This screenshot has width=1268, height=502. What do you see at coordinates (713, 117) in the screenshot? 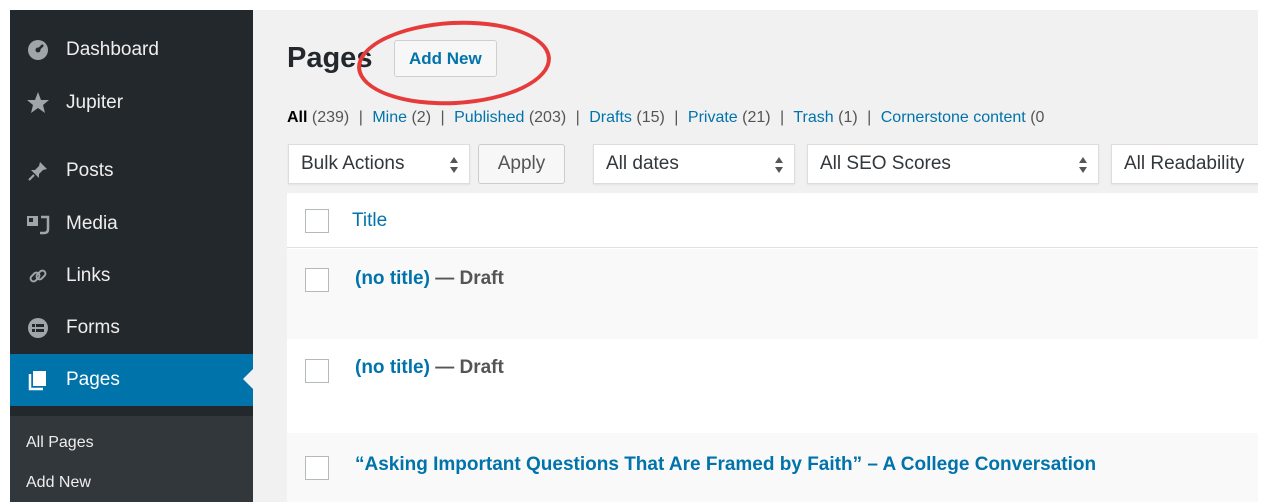
I see `filter-private: Private` at bounding box center [713, 117].